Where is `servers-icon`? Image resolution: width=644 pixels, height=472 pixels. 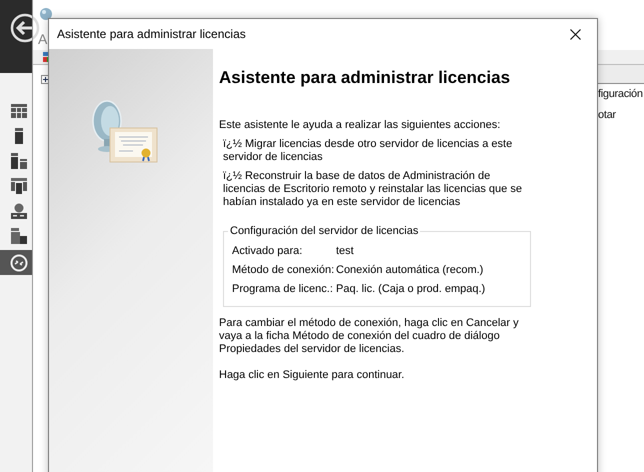
servers-icon is located at coordinates (19, 160).